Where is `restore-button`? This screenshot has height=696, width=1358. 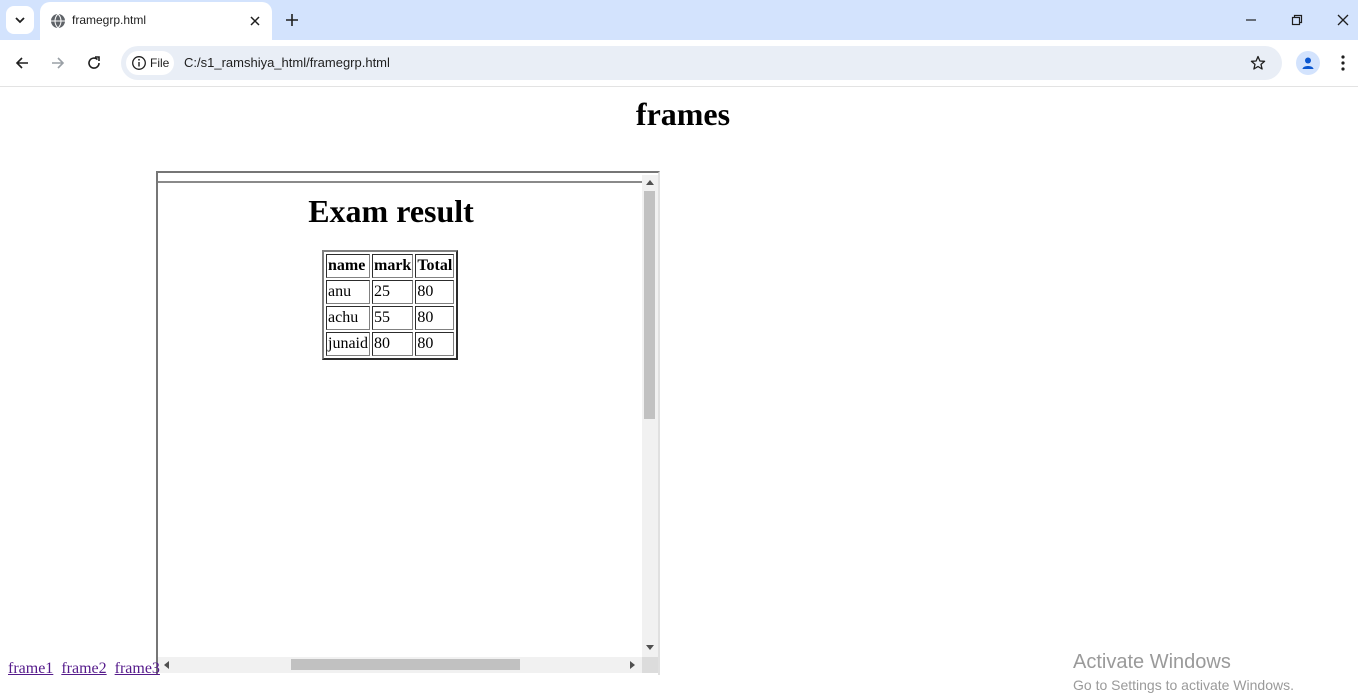 restore-button is located at coordinates (1297, 20).